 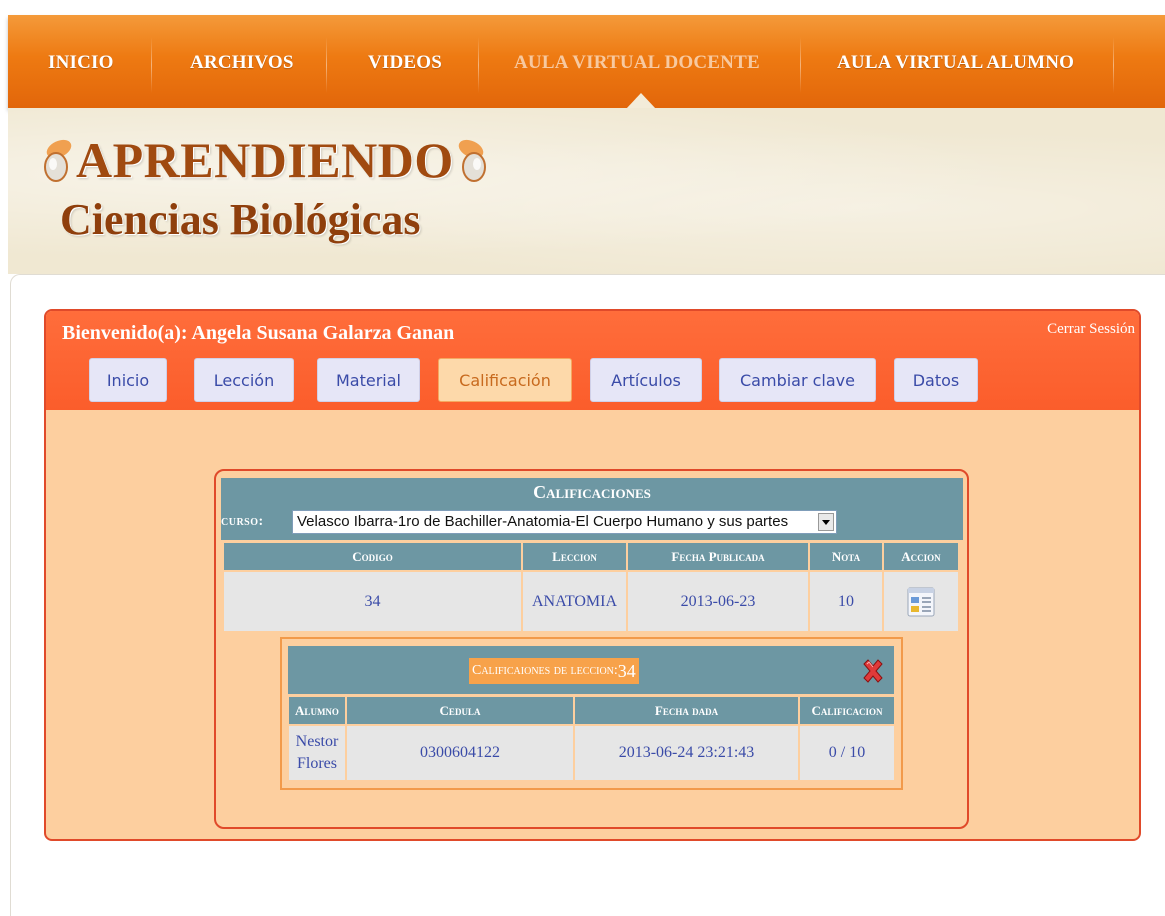 What do you see at coordinates (847, 753) in the screenshot?
I see `cell-calificacion: 0 / 10` at bounding box center [847, 753].